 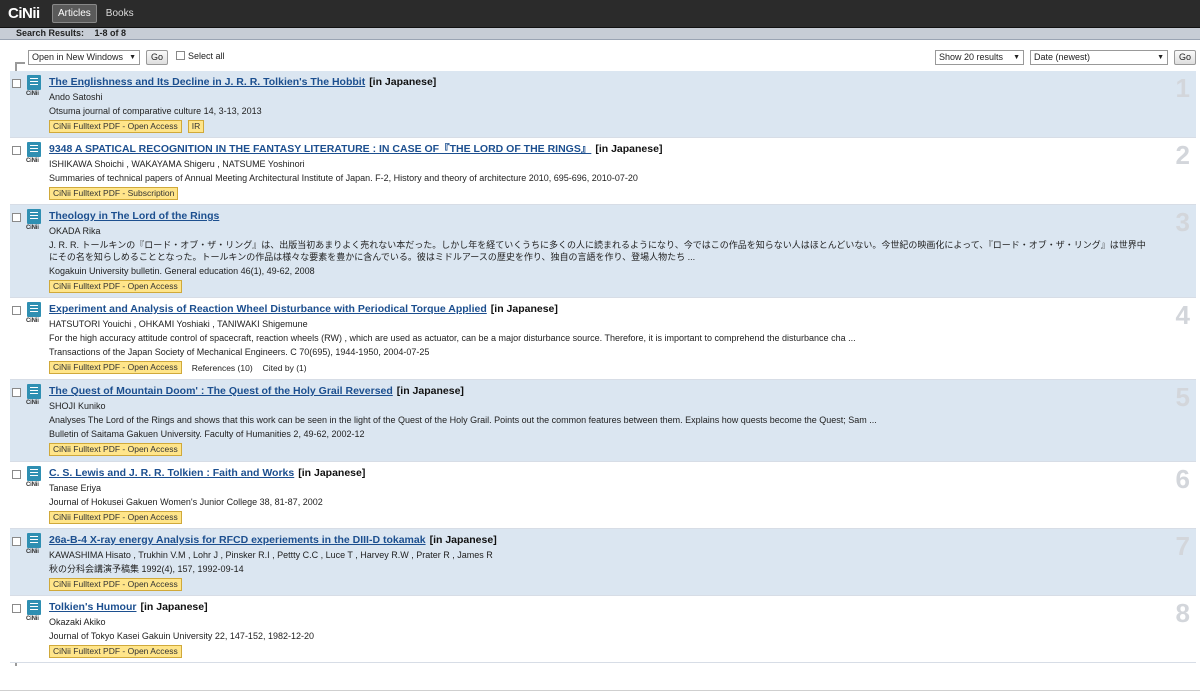 I want to click on go-button: Go, so click(x=157, y=57).